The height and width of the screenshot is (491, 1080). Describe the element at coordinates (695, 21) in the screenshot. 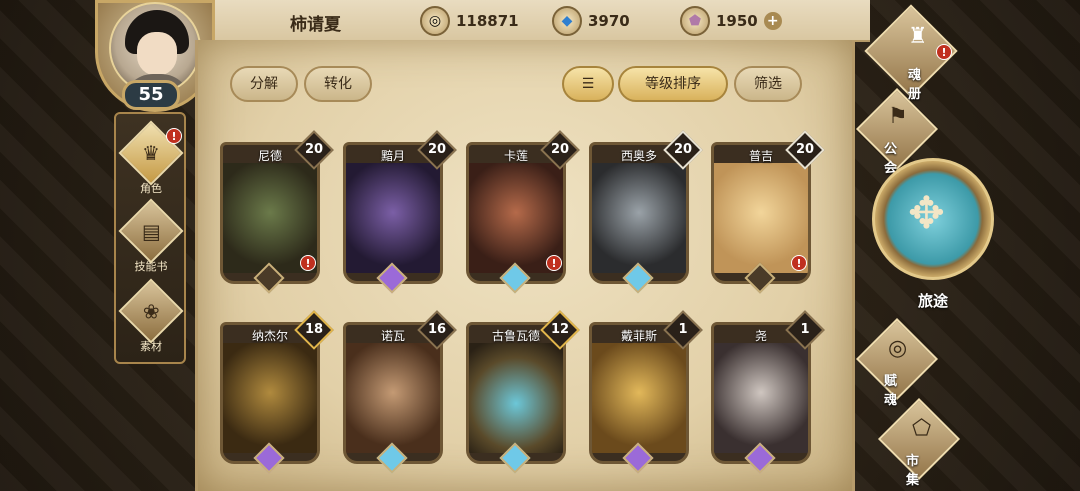

I see `pink-gem-icon: ⬟` at that location.